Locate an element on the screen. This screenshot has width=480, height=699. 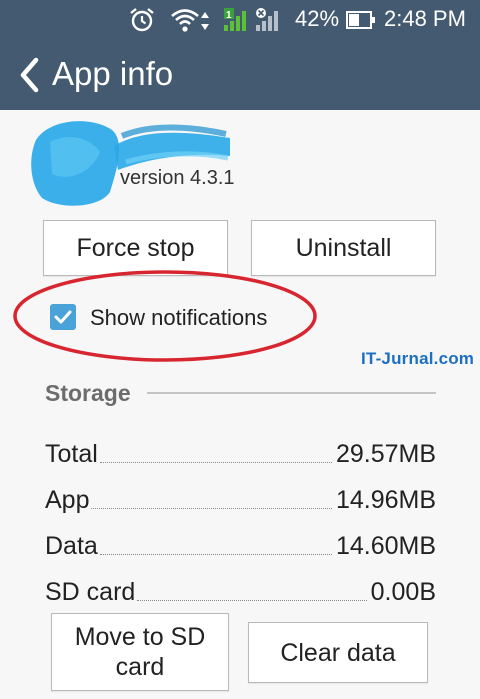
storage-row-sd-card: SD card 0.00B is located at coordinates (240, 586).